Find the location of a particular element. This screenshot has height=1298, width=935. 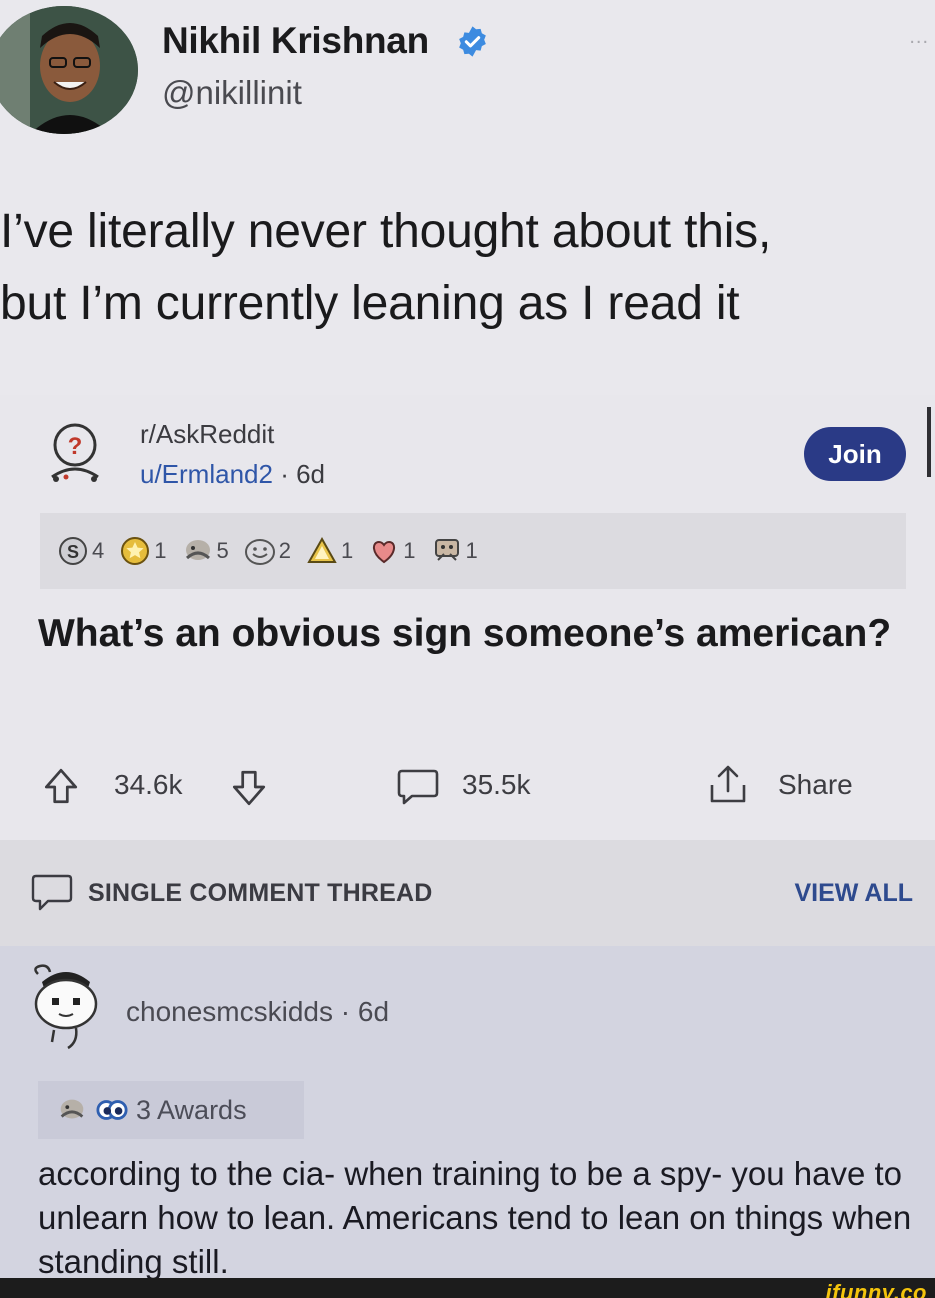

post-age: · 6d is located at coordinates (298, 474).